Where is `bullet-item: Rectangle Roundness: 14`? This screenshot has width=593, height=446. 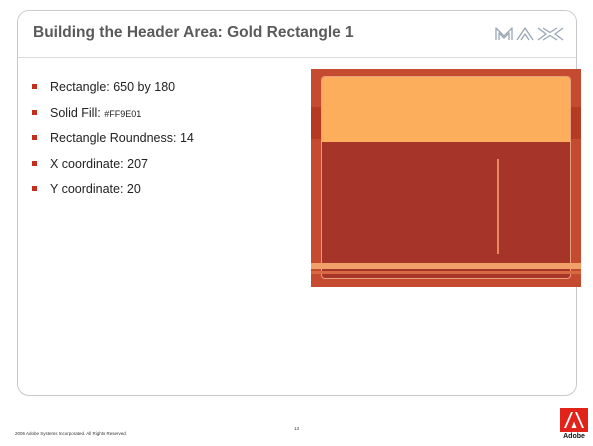
bullet-item: Rectangle Roundness: 14 is located at coordinates (113, 143).